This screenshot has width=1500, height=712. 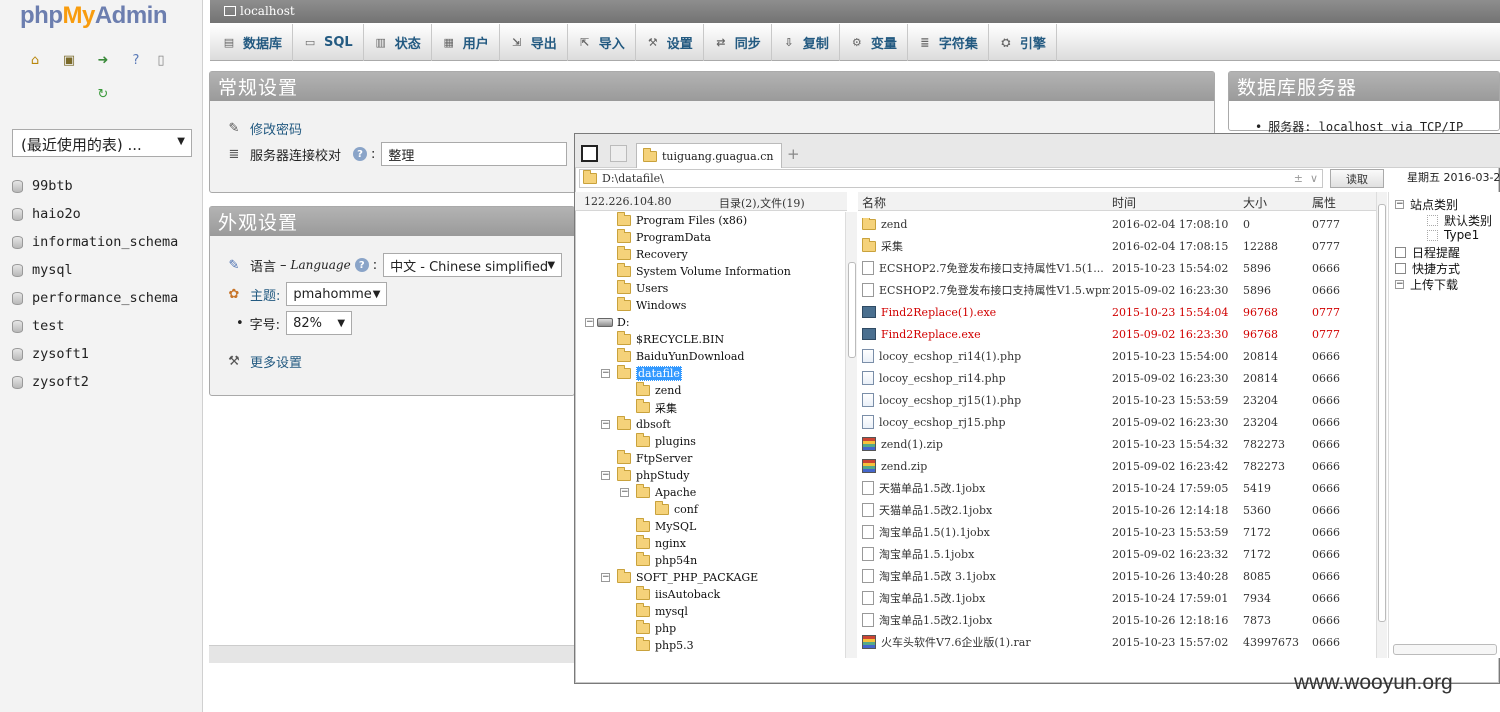 I want to click on tree-node: ProgramData, so click(x=664, y=237).